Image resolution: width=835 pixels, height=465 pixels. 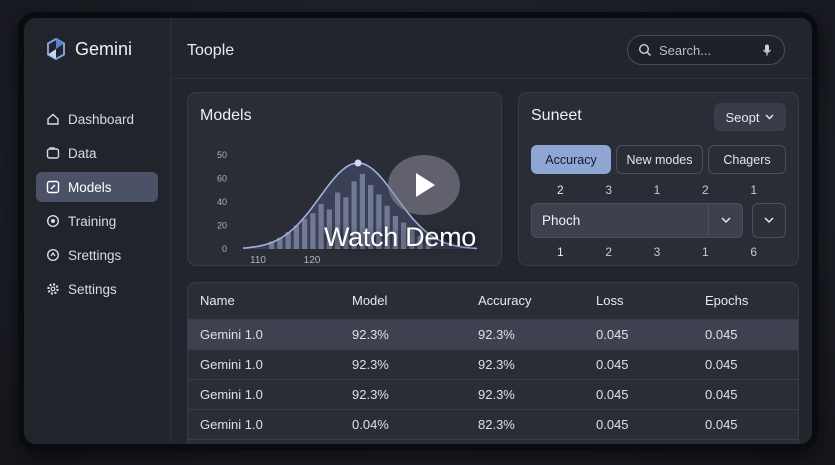 What do you see at coordinates (90, 187) in the screenshot?
I see `sidebar-item-label: Models` at bounding box center [90, 187].